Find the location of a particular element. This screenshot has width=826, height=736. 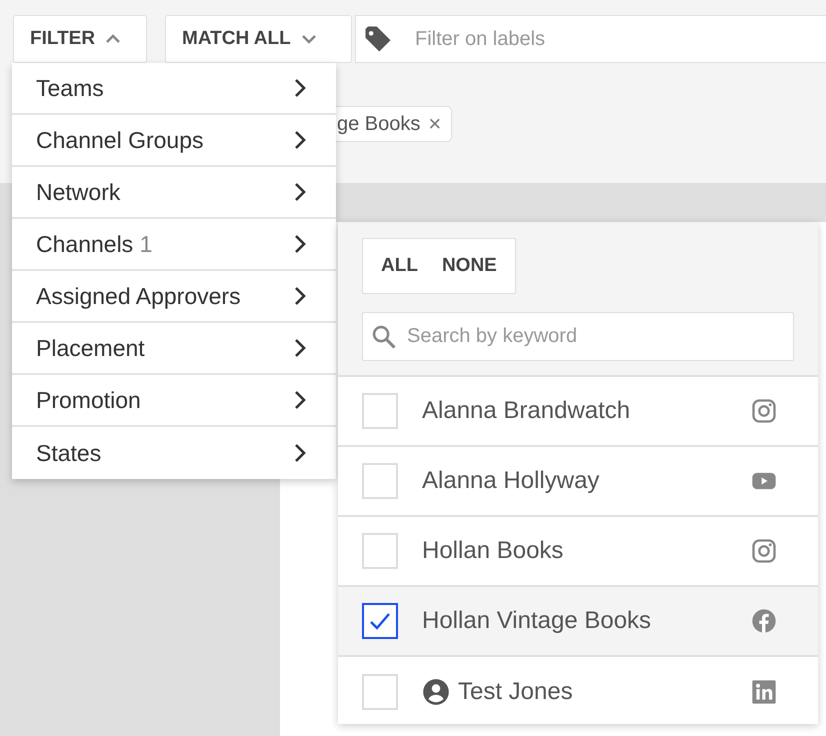

label-filter-field: Filter on labels is located at coordinates (590, 39).